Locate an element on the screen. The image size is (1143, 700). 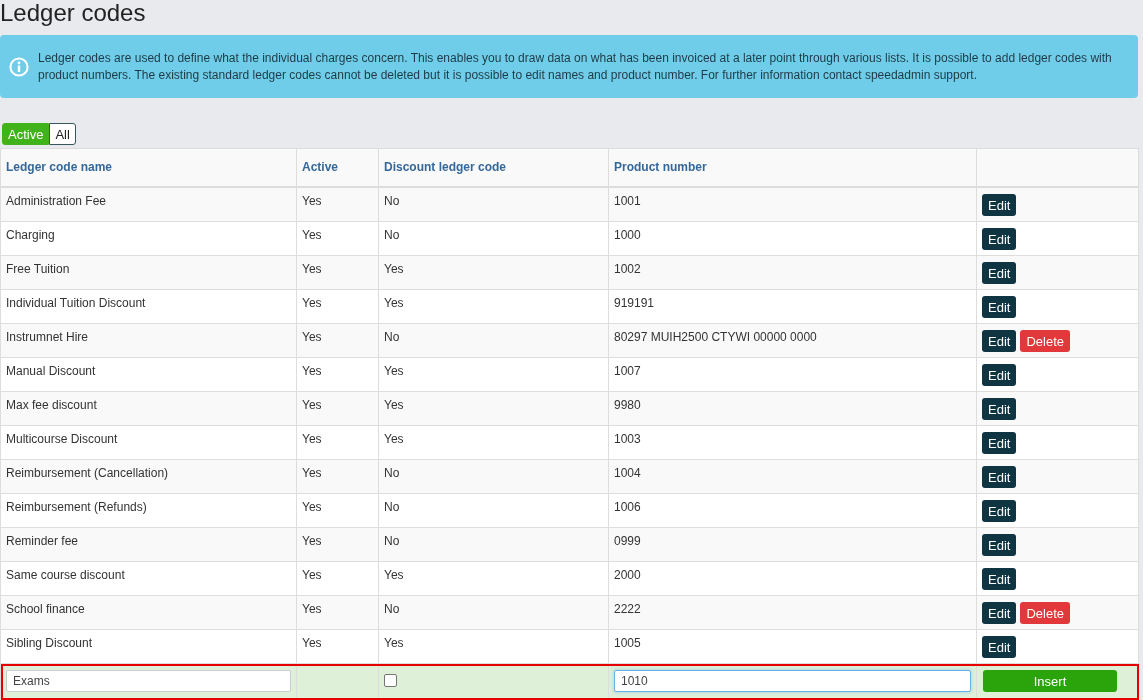
table-cell: Charging is located at coordinates (30, 235).